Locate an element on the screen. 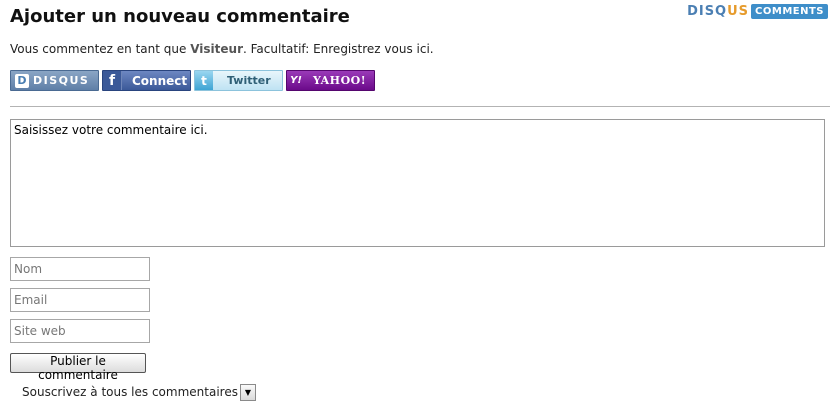 The width and height of the screenshot is (840, 411). yahoo-icon: Y! is located at coordinates (296, 80).